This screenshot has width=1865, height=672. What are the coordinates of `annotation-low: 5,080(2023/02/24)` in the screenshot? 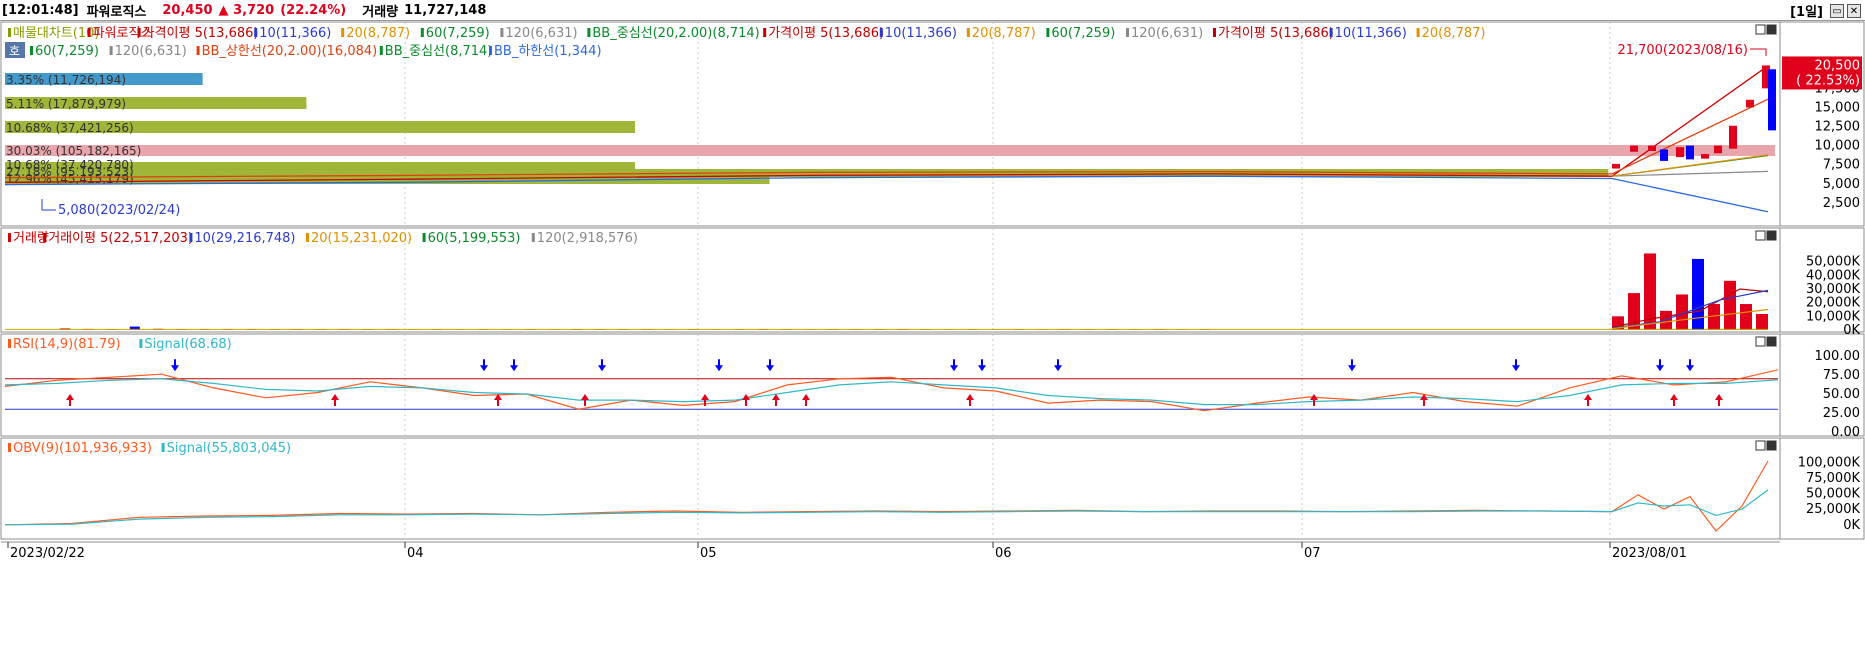 It's located at (119, 210).